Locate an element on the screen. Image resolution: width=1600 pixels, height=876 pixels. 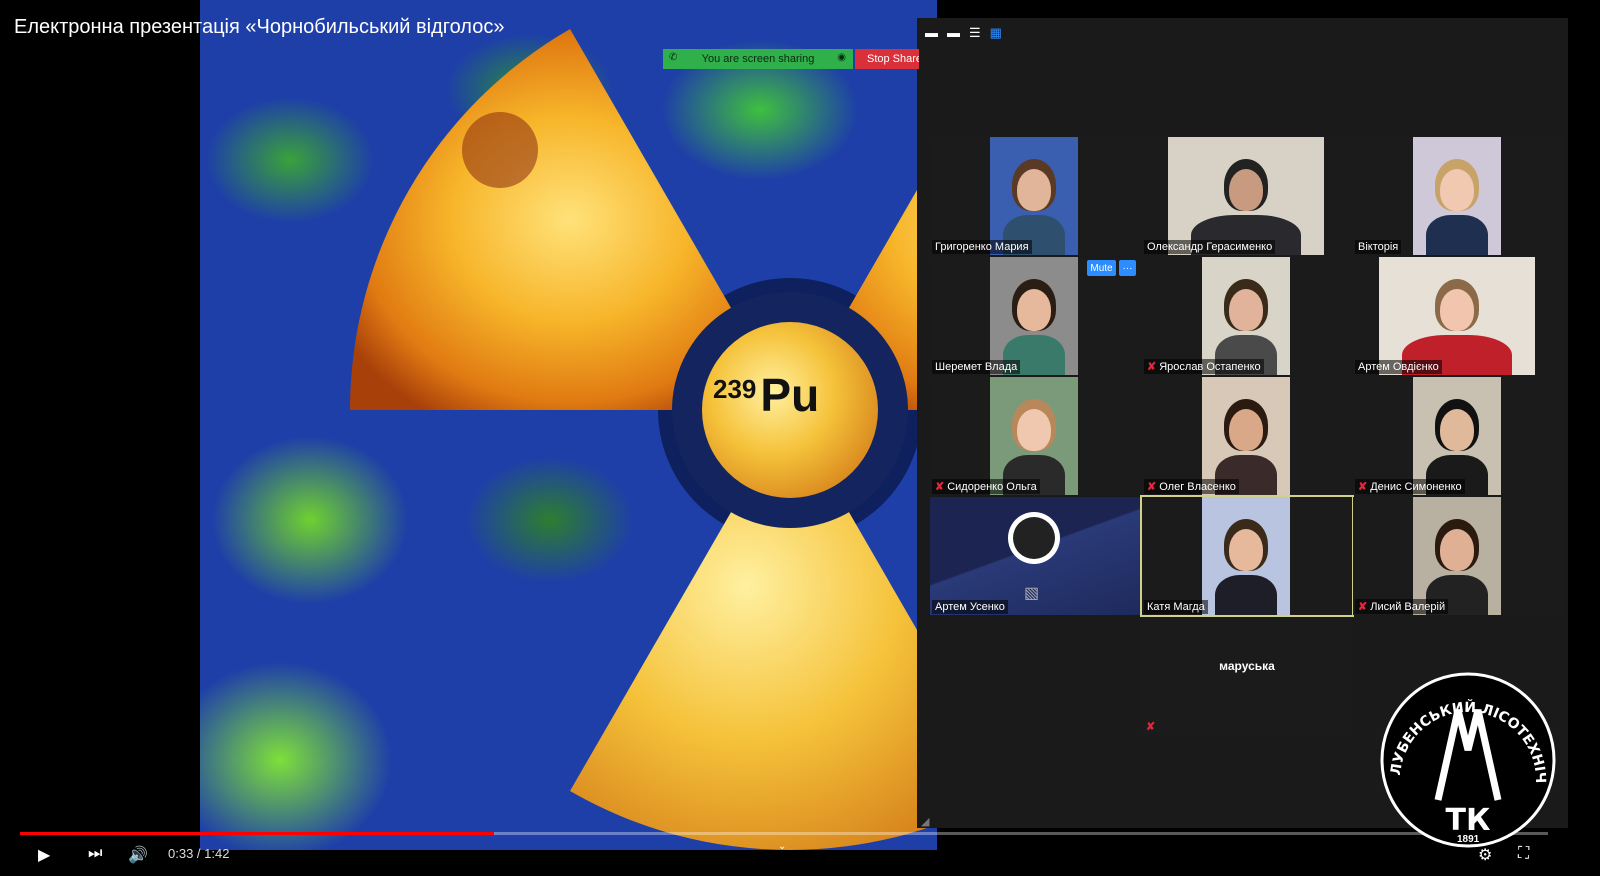
participant-tile: Вікторія is located at coordinates (1458, 196).